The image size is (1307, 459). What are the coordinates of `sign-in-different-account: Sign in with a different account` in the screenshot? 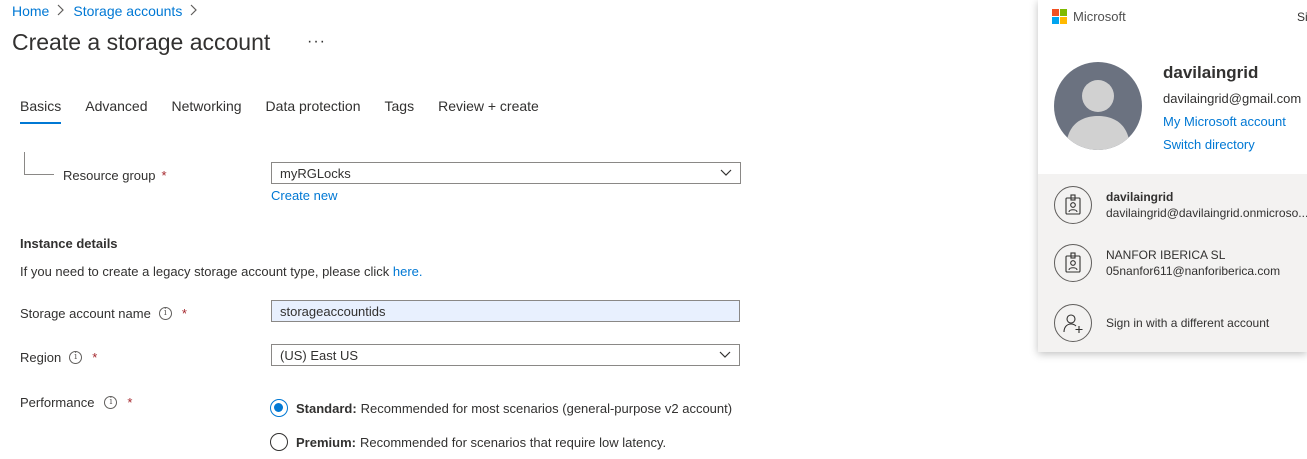 It's located at (1161, 323).